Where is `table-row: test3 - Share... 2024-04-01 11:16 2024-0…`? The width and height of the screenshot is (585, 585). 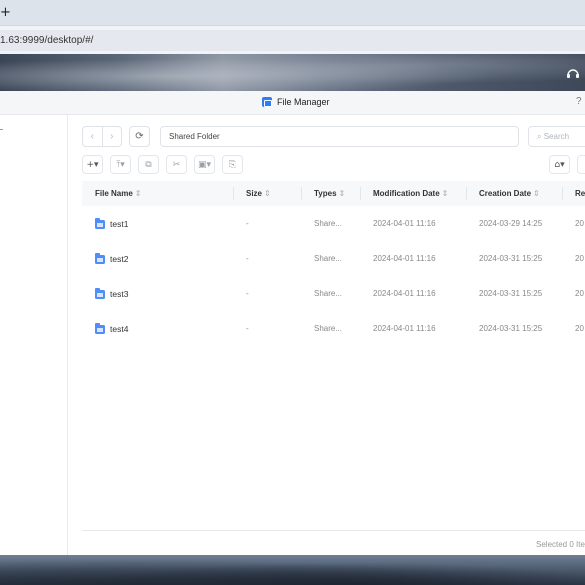
table-row: test3 - Share... 2024-04-01 11:16 2024-0… is located at coordinates (333, 293).